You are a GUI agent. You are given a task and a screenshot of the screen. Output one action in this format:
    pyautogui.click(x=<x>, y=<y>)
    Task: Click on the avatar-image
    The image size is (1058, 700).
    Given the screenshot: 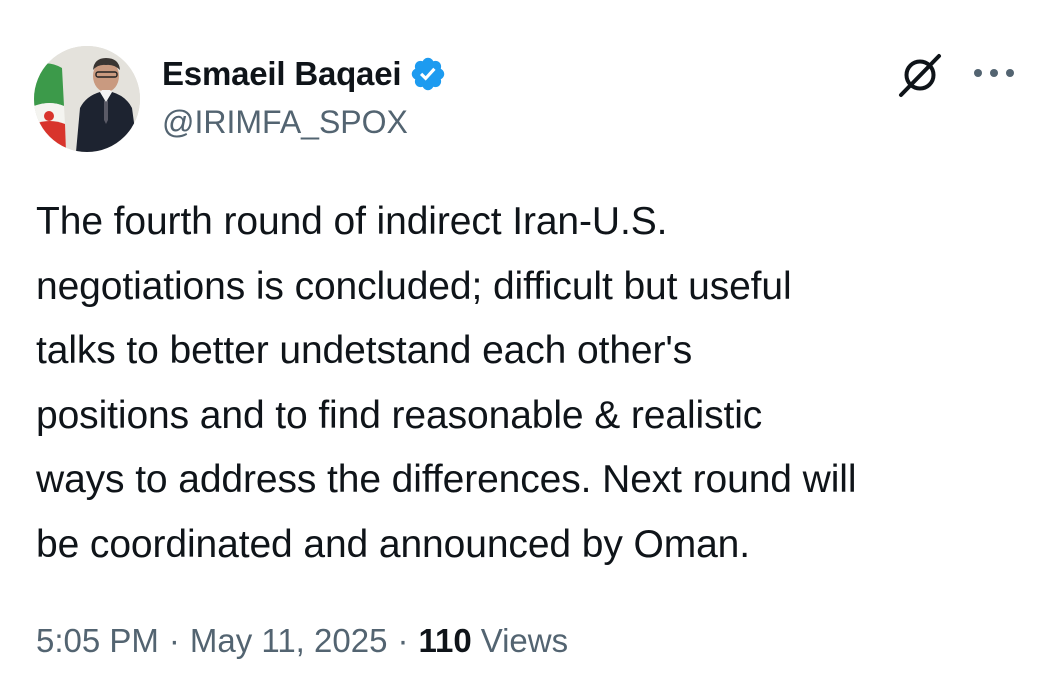 What is the action you would take?
    pyautogui.click(x=87, y=99)
    